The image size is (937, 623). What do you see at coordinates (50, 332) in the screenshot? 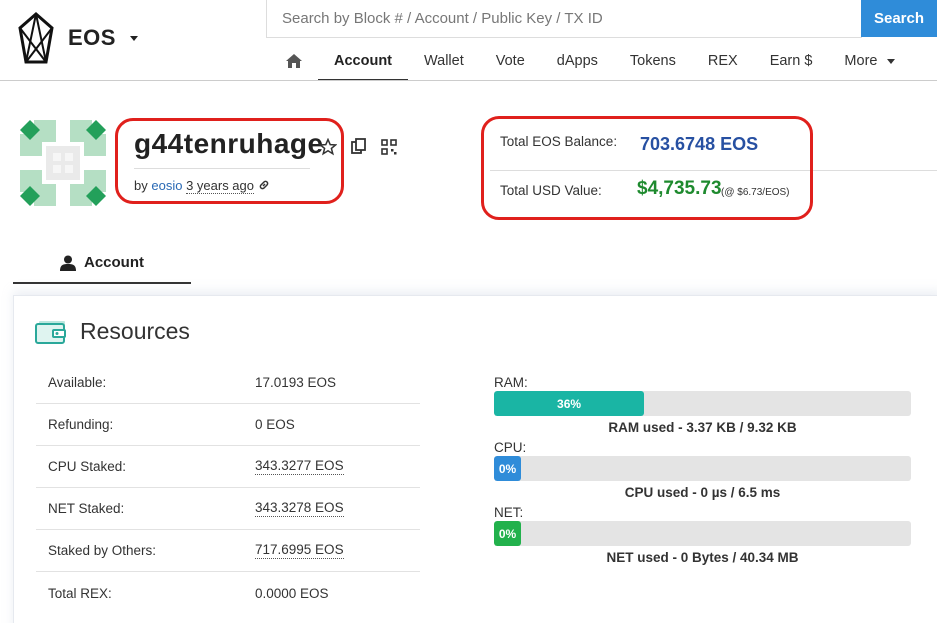
I see `wallet-icon` at bounding box center [50, 332].